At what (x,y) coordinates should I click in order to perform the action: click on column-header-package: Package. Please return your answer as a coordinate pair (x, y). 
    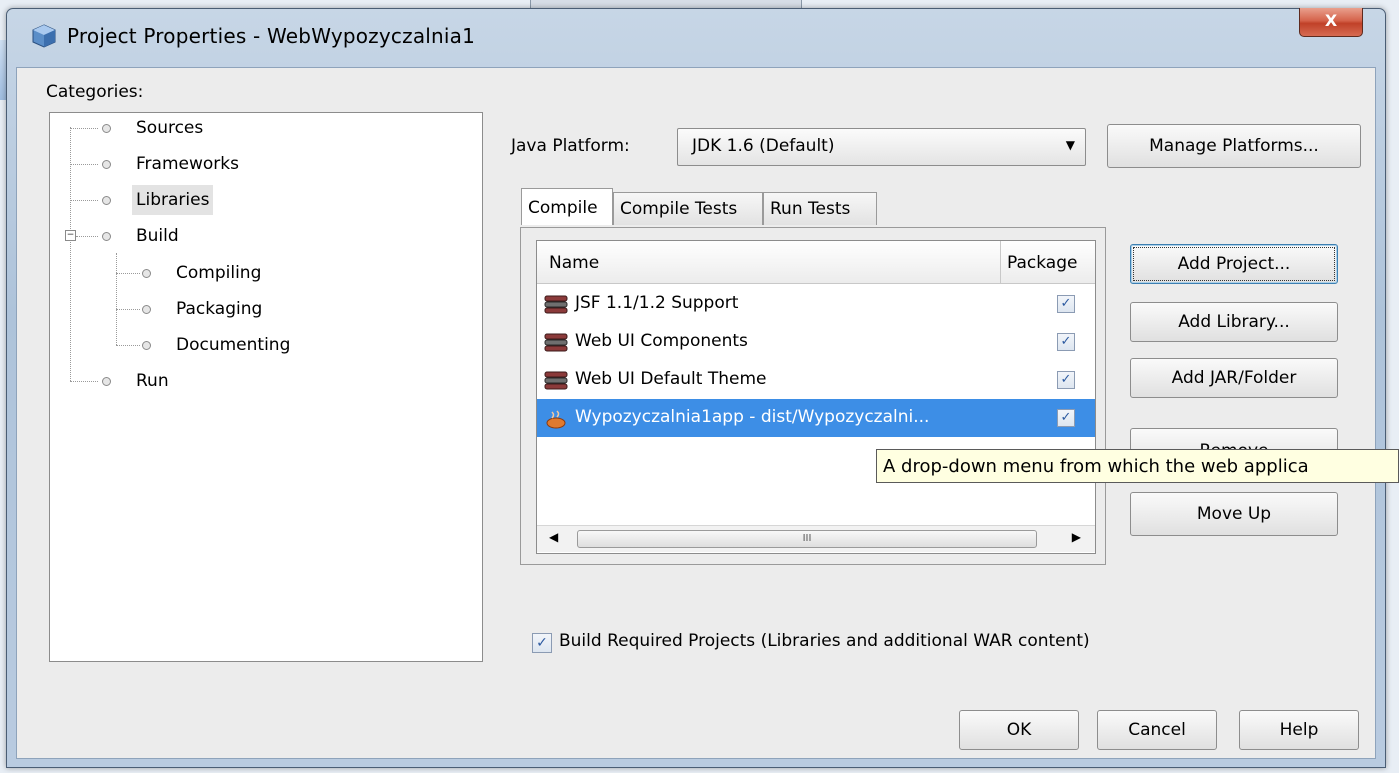
    Looking at the image, I should click on (1042, 263).